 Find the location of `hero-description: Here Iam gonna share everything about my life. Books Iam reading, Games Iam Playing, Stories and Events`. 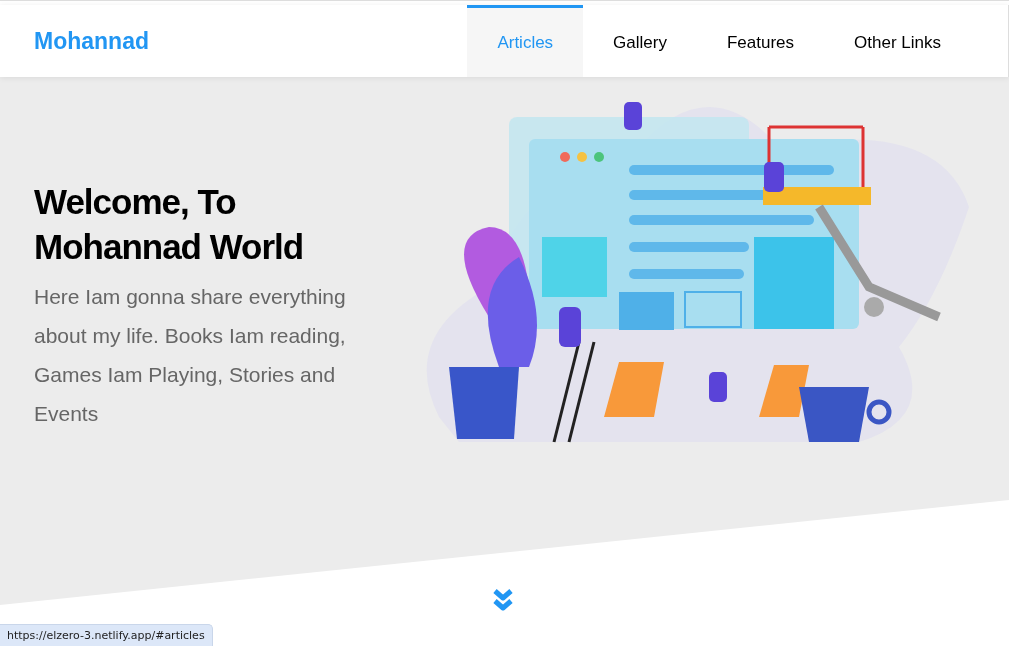

hero-description: Here Iam gonna share everything about my life. Books Iam reading, Games Iam Playing, Stories and Events is located at coordinates (190, 355).